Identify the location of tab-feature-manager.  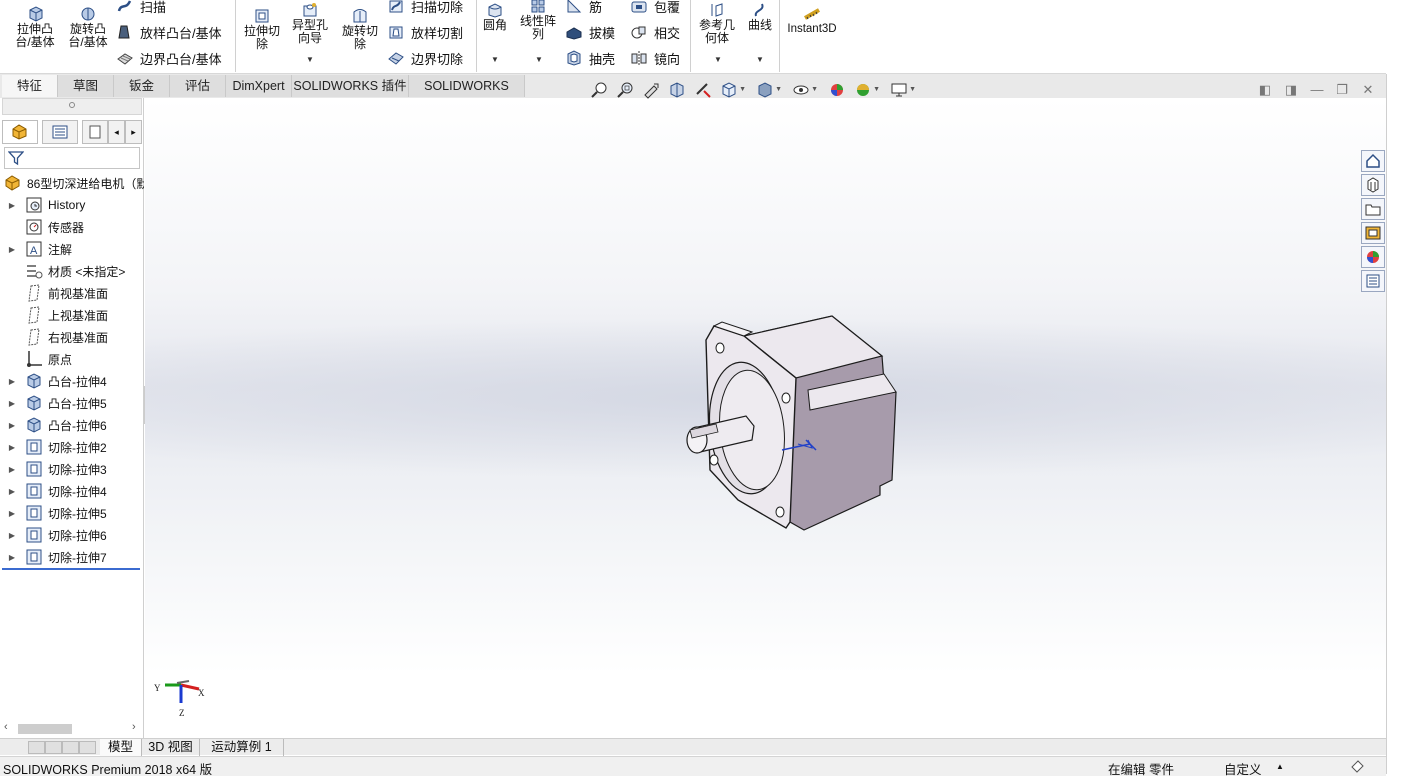
(20, 132).